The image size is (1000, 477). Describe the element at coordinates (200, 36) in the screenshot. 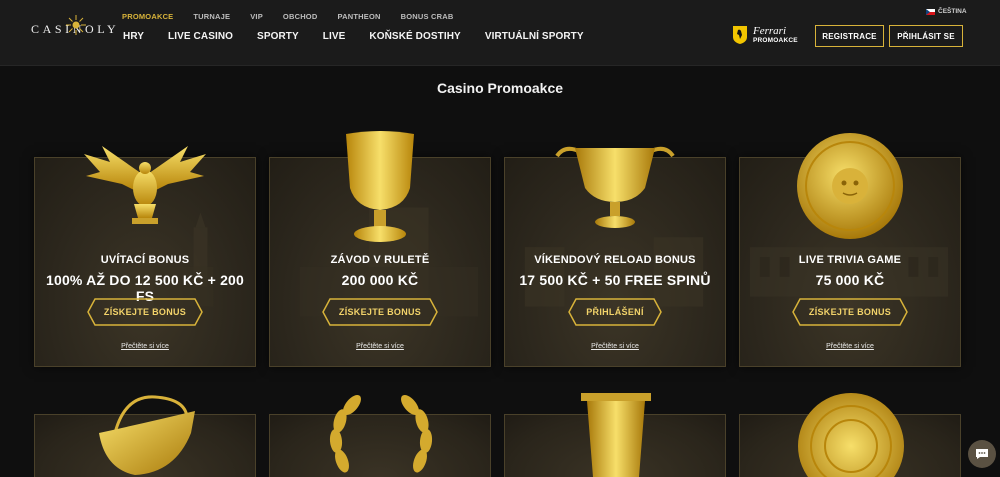

I see `nav-live-casino: LIVE CASINO` at that location.